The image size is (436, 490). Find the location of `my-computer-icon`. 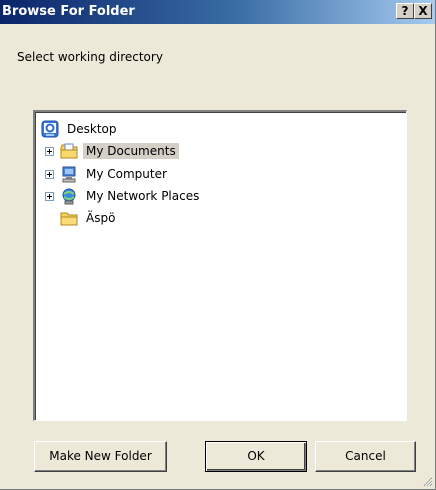

my-computer-icon is located at coordinates (69, 174).